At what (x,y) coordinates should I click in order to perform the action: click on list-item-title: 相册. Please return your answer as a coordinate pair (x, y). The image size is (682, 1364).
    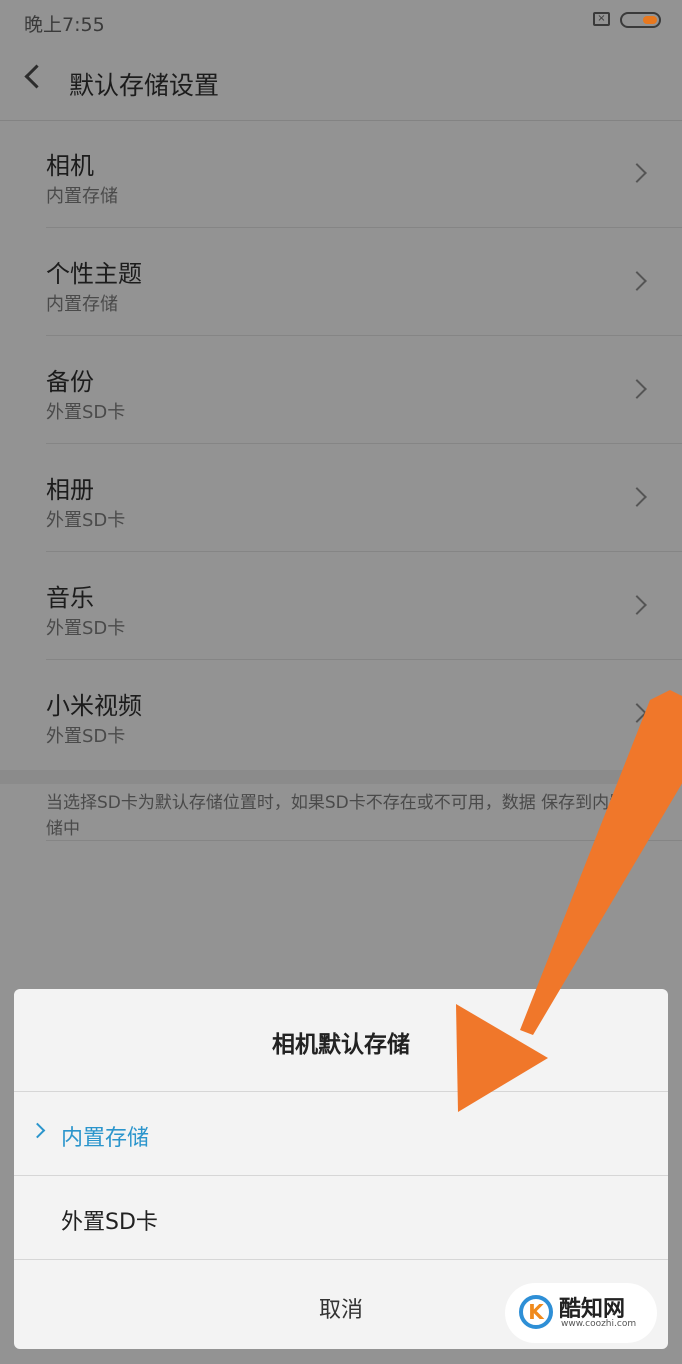
    Looking at the image, I should click on (70, 490).